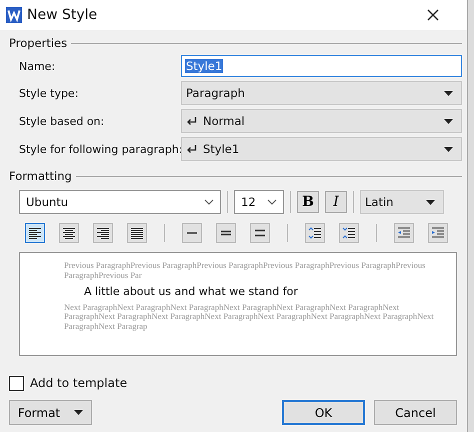 The image size is (474, 432). What do you see at coordinates (415, 412) in the screenshot?
I see `dialog-button: Cancel` at bounding box center [415, 412].